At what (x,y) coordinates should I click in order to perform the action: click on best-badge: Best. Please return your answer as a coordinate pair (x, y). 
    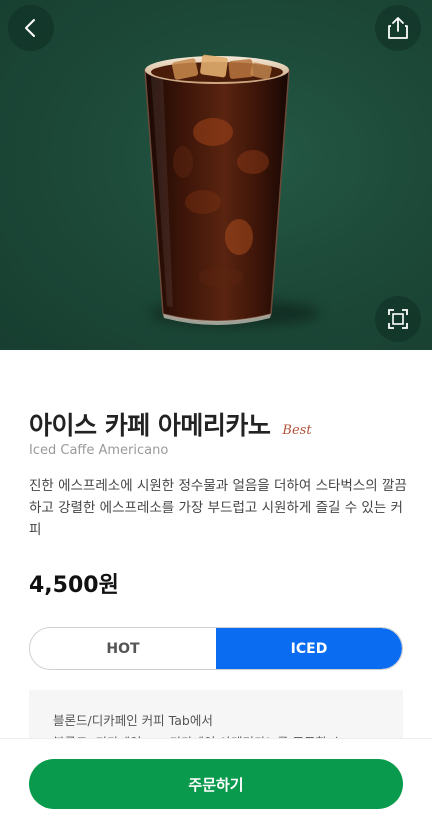
    Looking at the image, I should click on (297, 430).